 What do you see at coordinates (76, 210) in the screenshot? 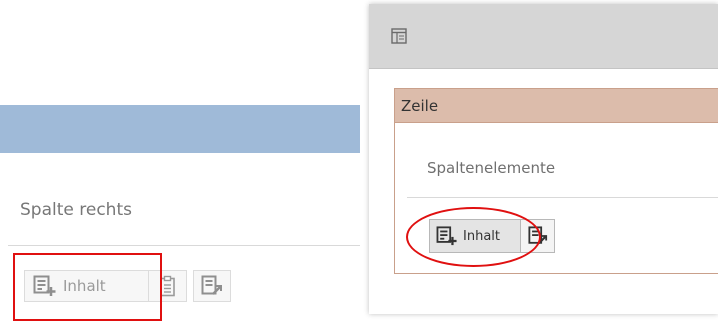
I see `left-column-heading: Spalte rechts` at bounding box center [76, 210].